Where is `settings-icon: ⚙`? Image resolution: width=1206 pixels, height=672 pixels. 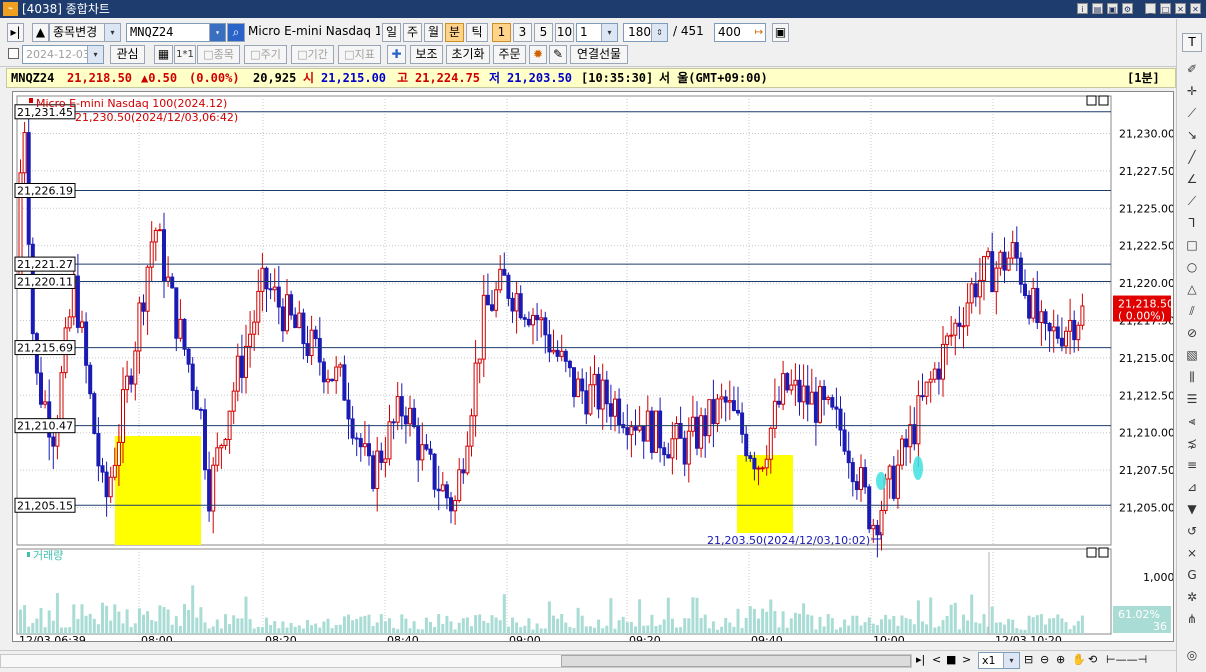 settings-icon: ⚙ is located at coordinates (1127, 8).